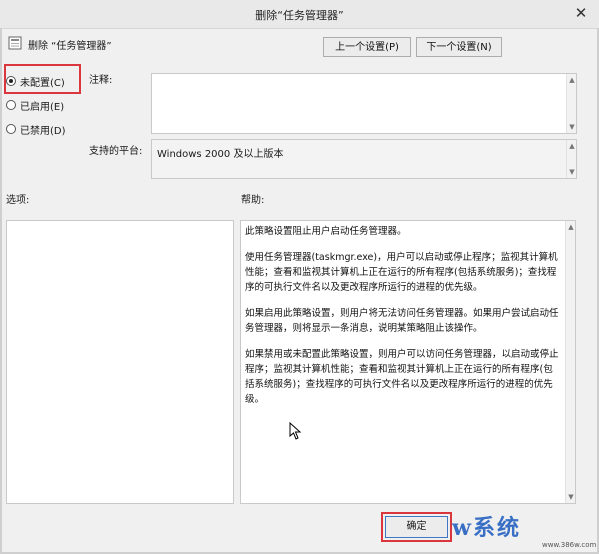  Describe the element at coordinates (42, 83) in the screenshot. I see `radio-label: 未配置(C)` at that location.